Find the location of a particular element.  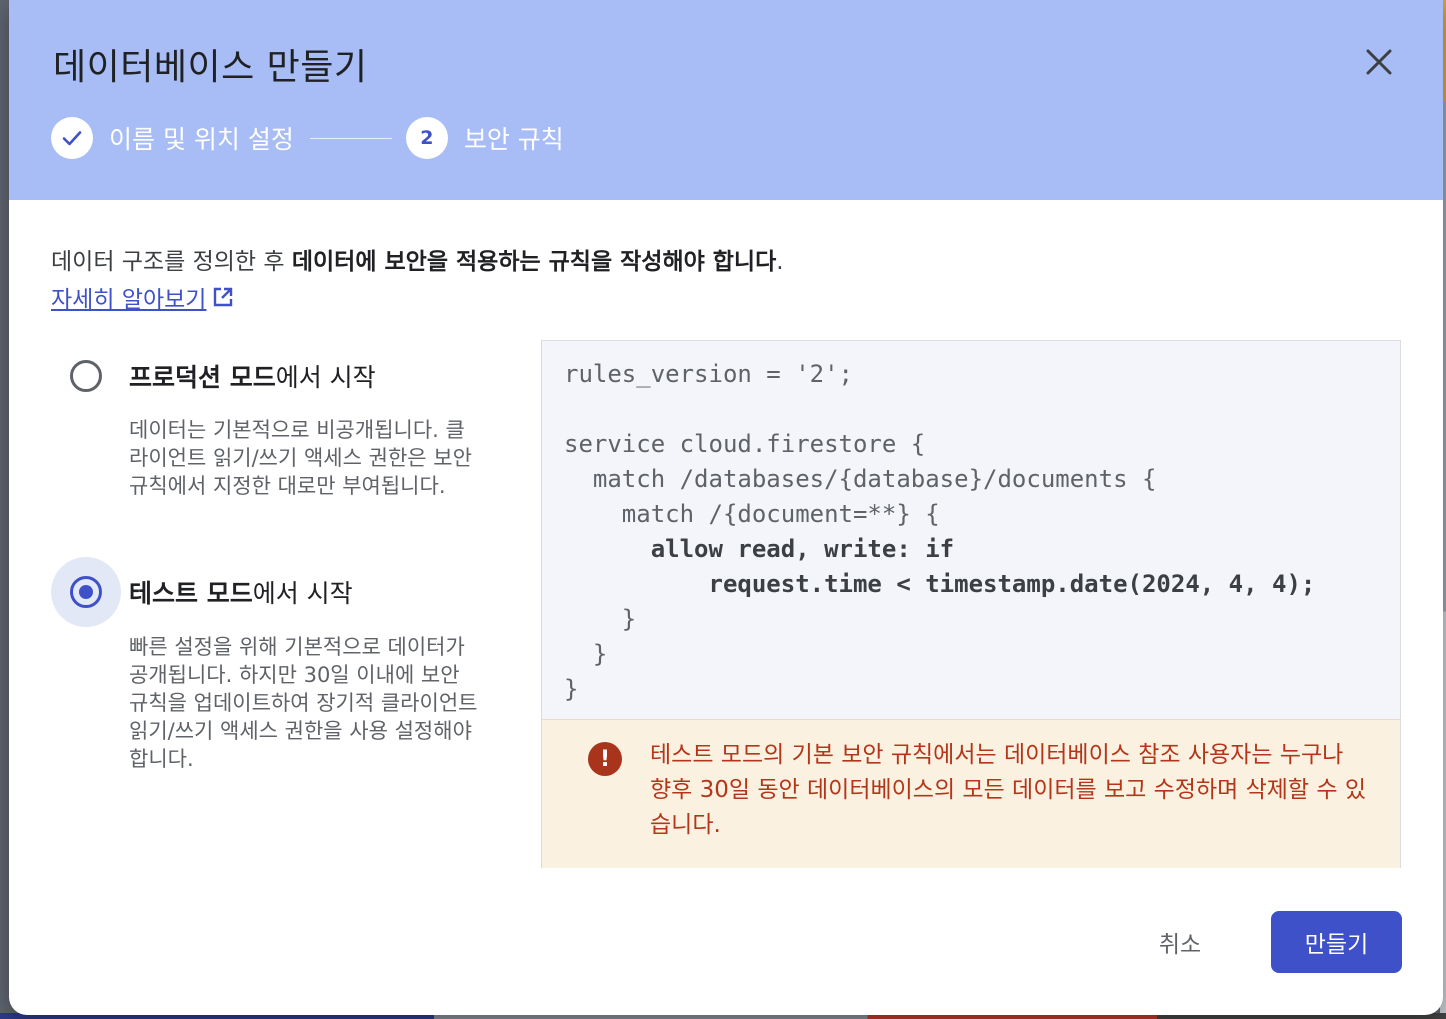

close-button is located at coordinates (1379, 62).